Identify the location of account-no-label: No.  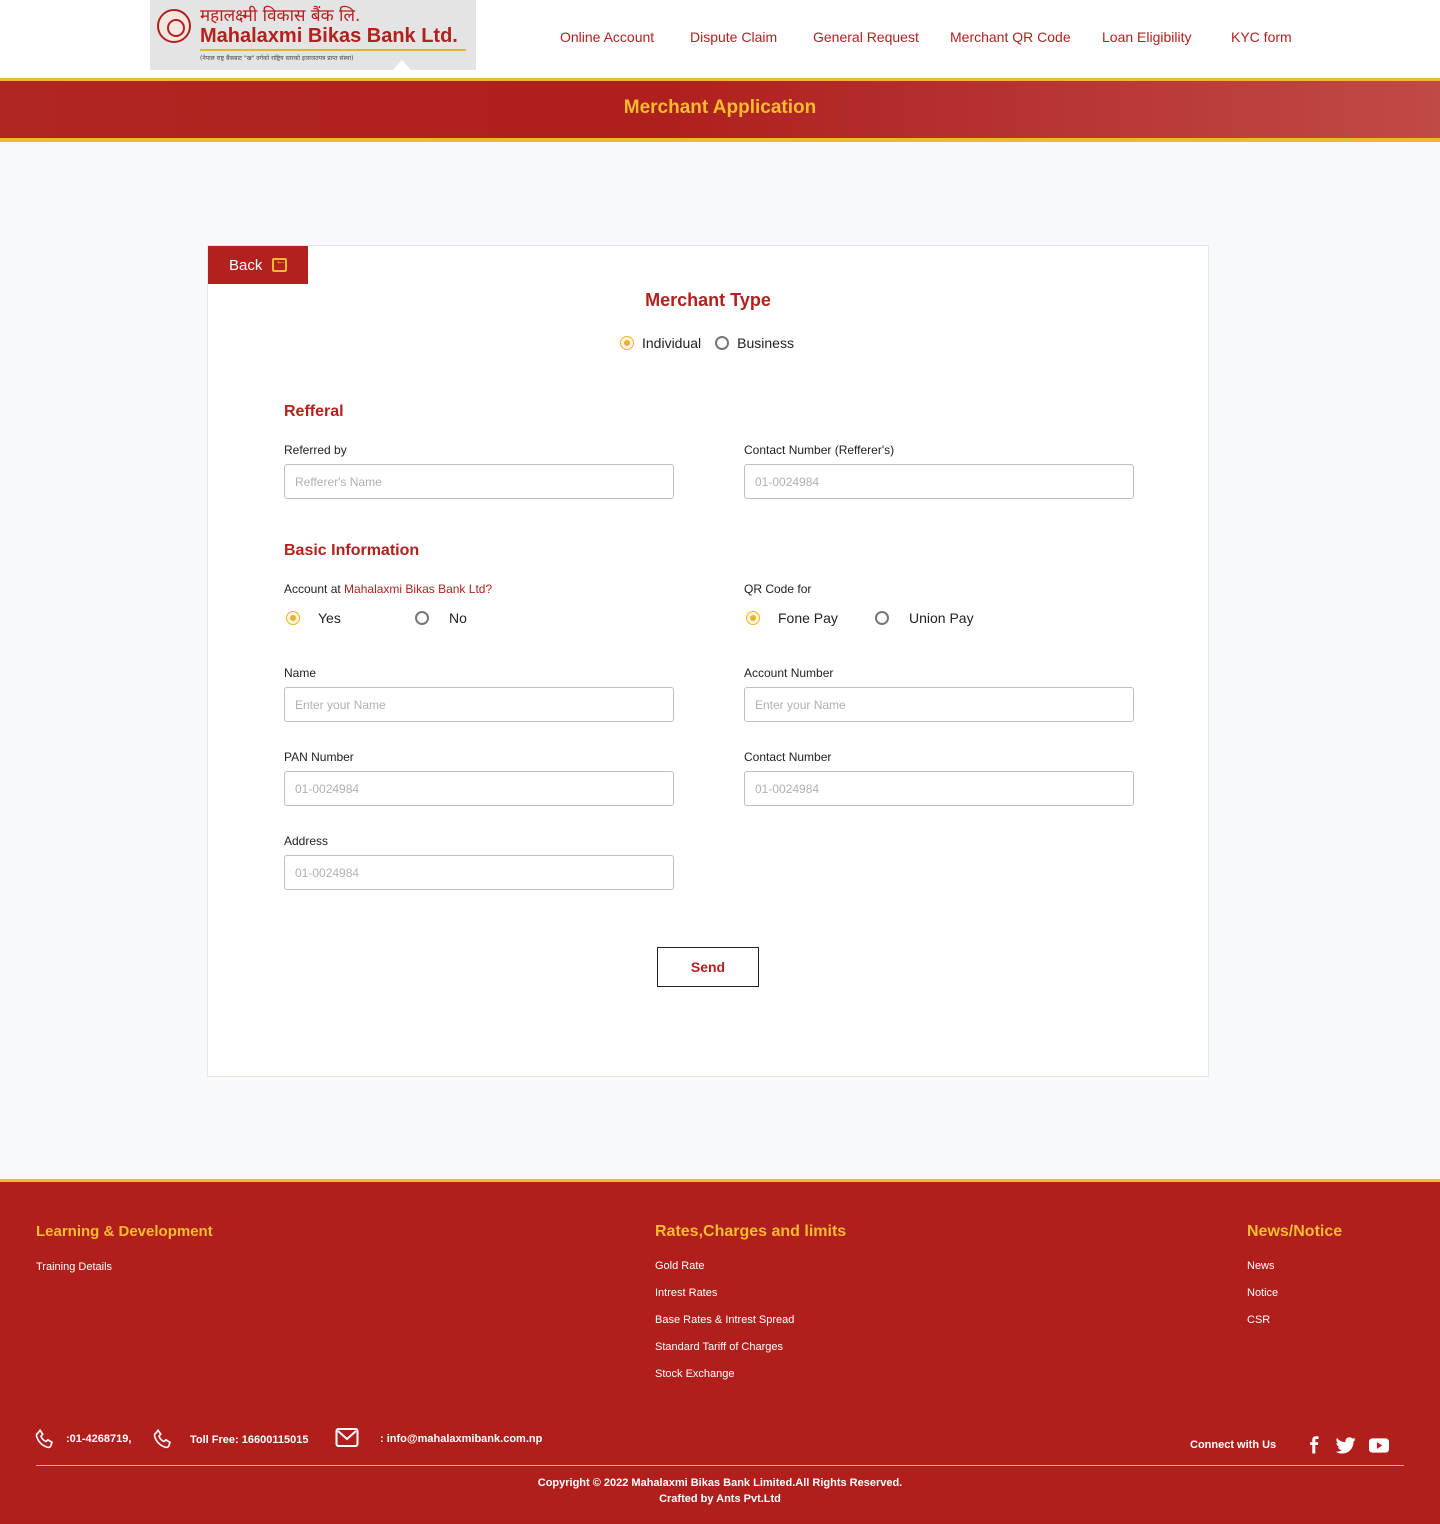
(458, 618).